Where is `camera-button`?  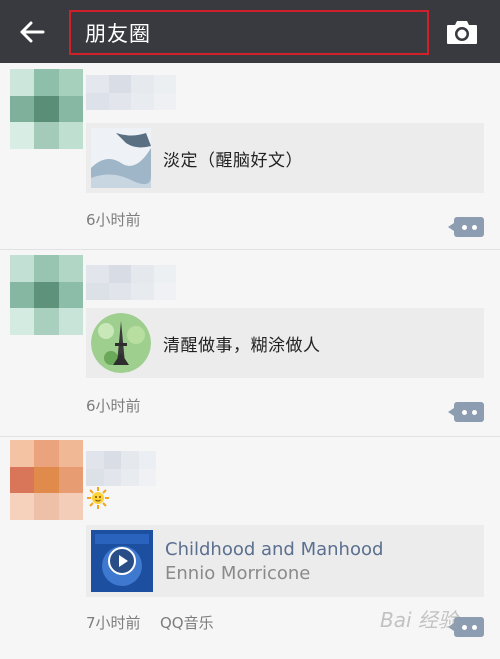
camera-button is located at coordinates (462, 32).